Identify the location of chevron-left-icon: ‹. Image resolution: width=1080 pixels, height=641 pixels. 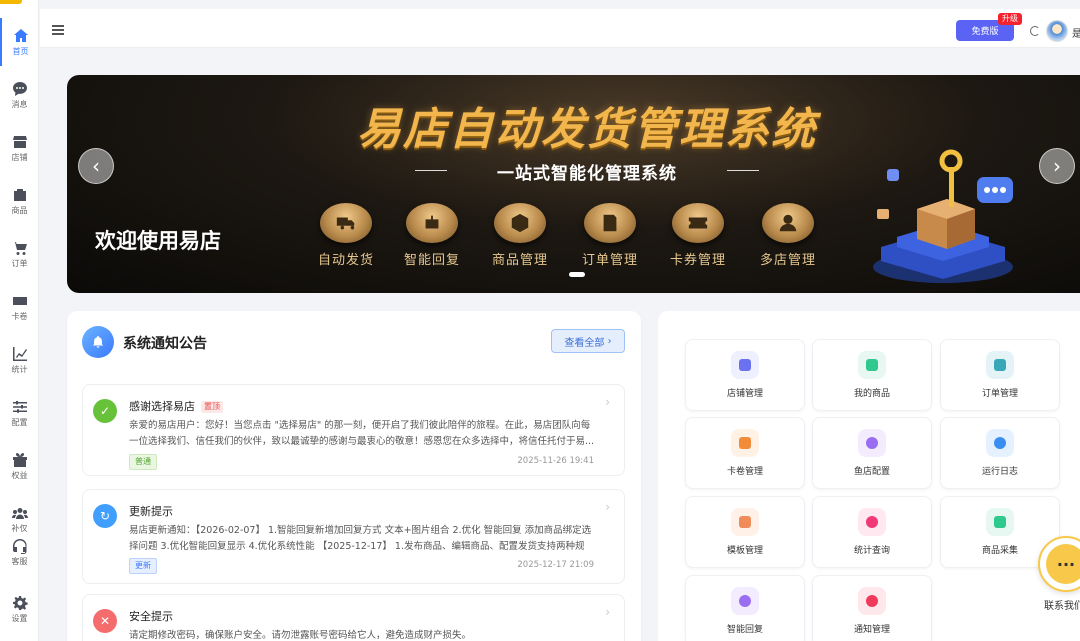
(96, 166).